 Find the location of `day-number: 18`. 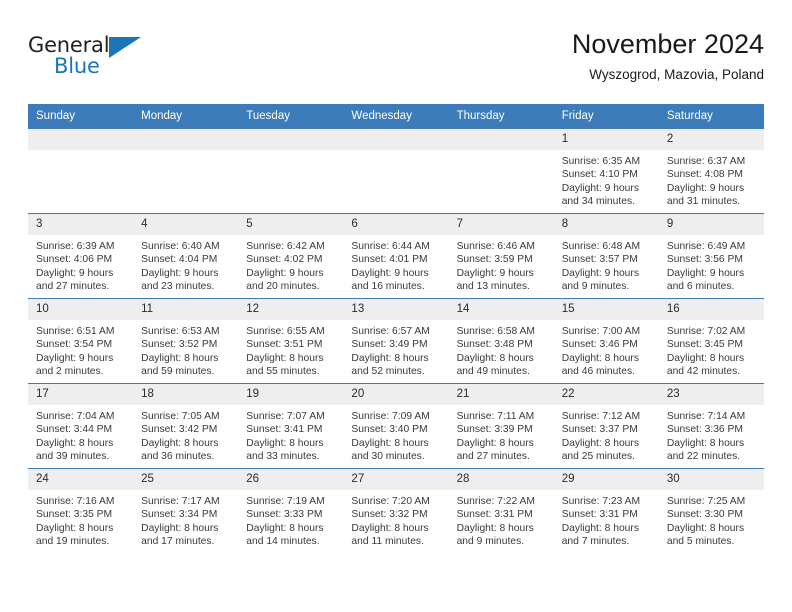

day-number: 18 is located at coordinates (186, 394).